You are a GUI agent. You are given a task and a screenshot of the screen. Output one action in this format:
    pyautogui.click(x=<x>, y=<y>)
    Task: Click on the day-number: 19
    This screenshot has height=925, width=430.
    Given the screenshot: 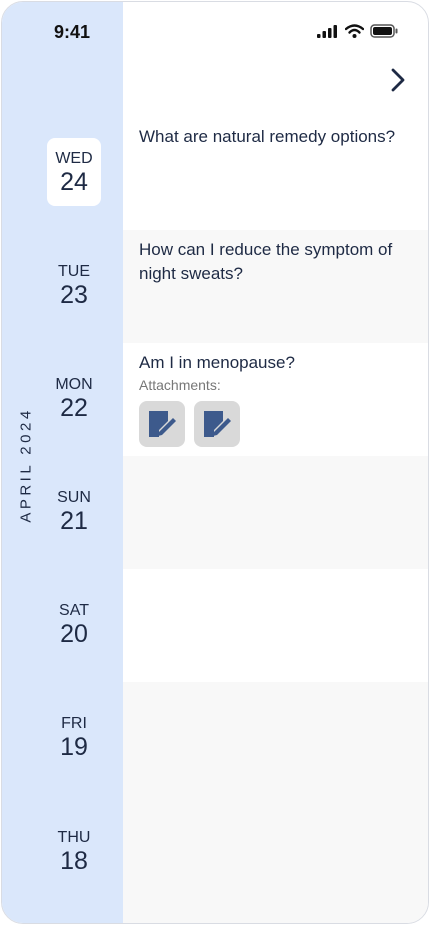 What is the action you would take?
    pyautogui.click(x=74, y=747)
    